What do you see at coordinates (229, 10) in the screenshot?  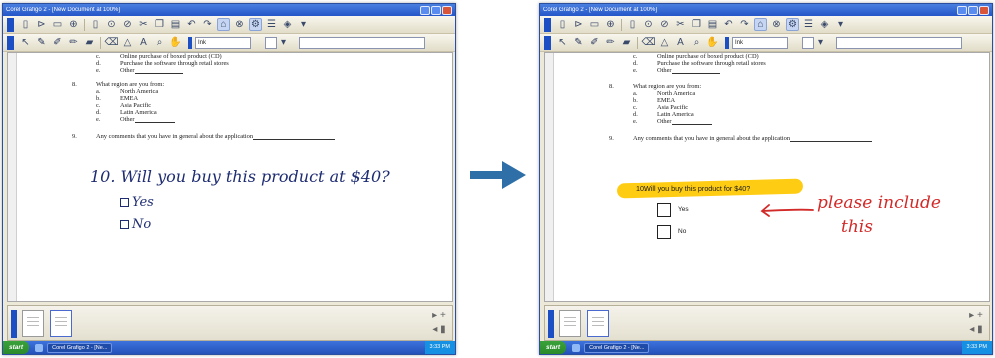 I see `title-bar: Corel Grafigo 2 - [New Document at 100%]` at bounding box center [229, 10].